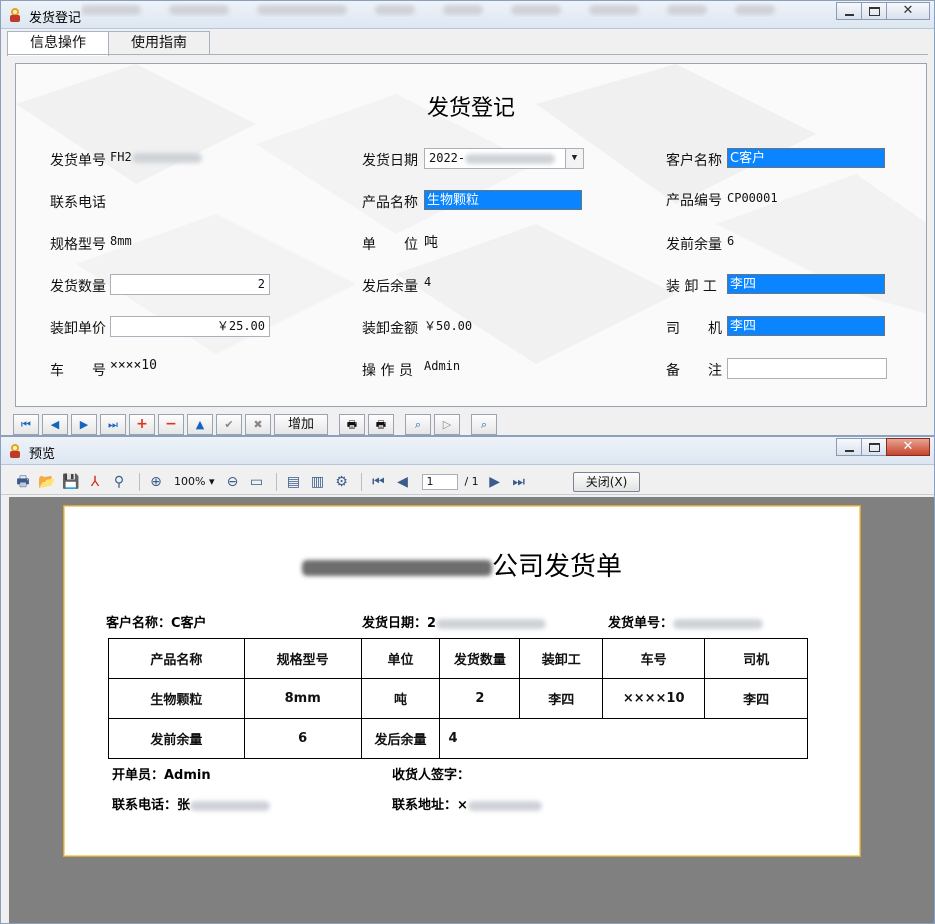 This screenshot has height=924, width=935. Describe the element at coordinates (390, 287) in the screenshot. I see `after-qty-label: 发后余量` at that location.